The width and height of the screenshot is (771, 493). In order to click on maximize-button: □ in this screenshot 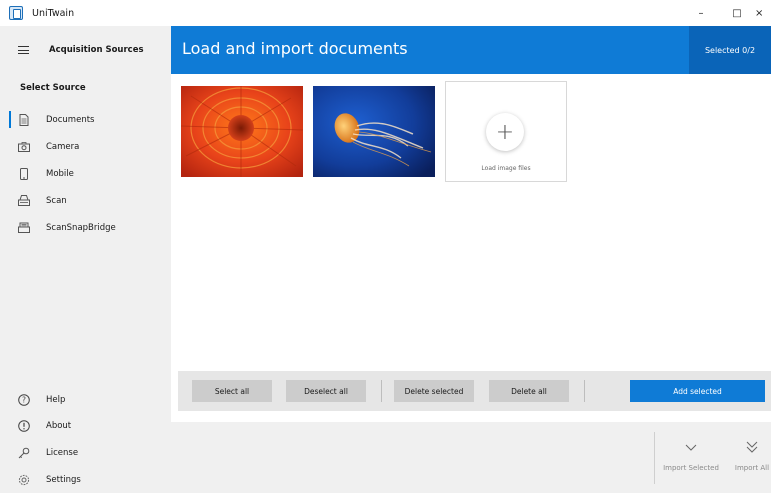, I will do `click(737, 13)`.